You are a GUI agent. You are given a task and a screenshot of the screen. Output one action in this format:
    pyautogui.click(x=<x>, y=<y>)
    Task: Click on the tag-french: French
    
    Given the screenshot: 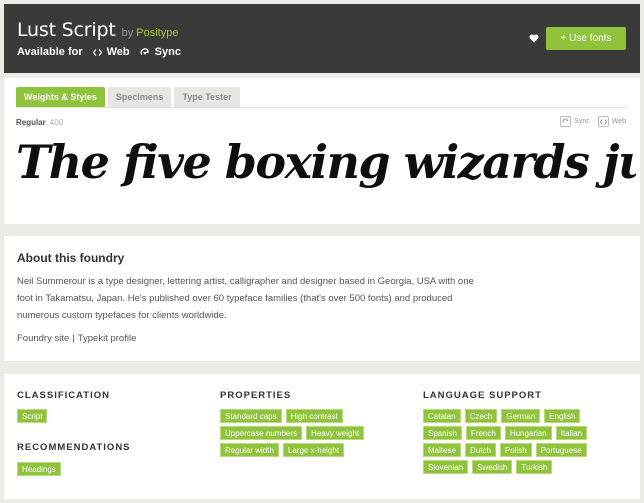 What is the action you would take?
    pyautogui.click(x=483, y=433)
    